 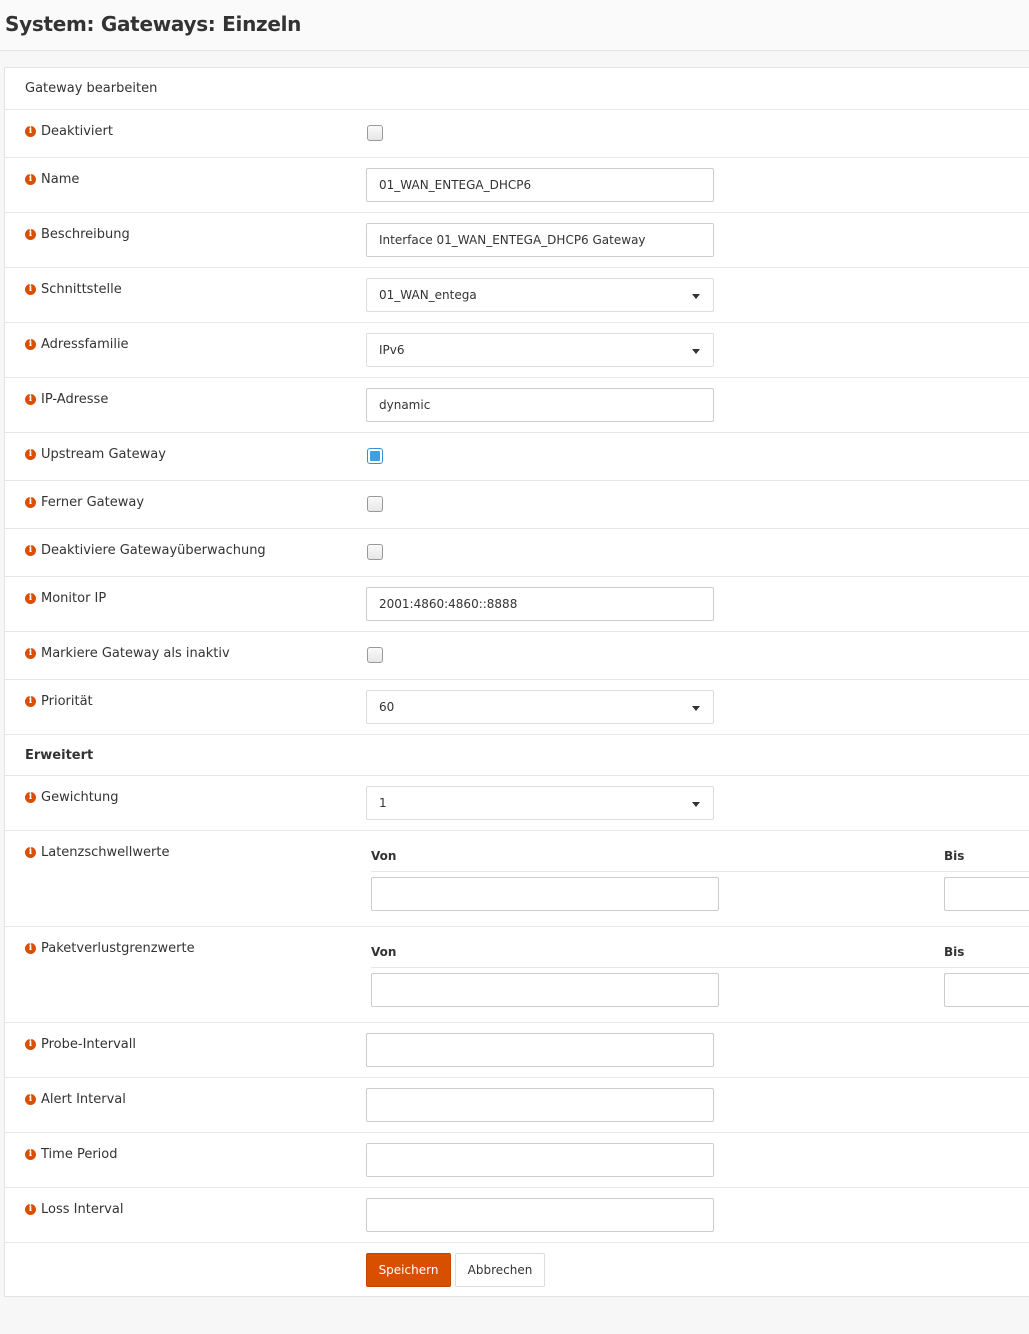 I want to click on row-alert-interval: i Alert Interval, so click(x=517, y=1104).